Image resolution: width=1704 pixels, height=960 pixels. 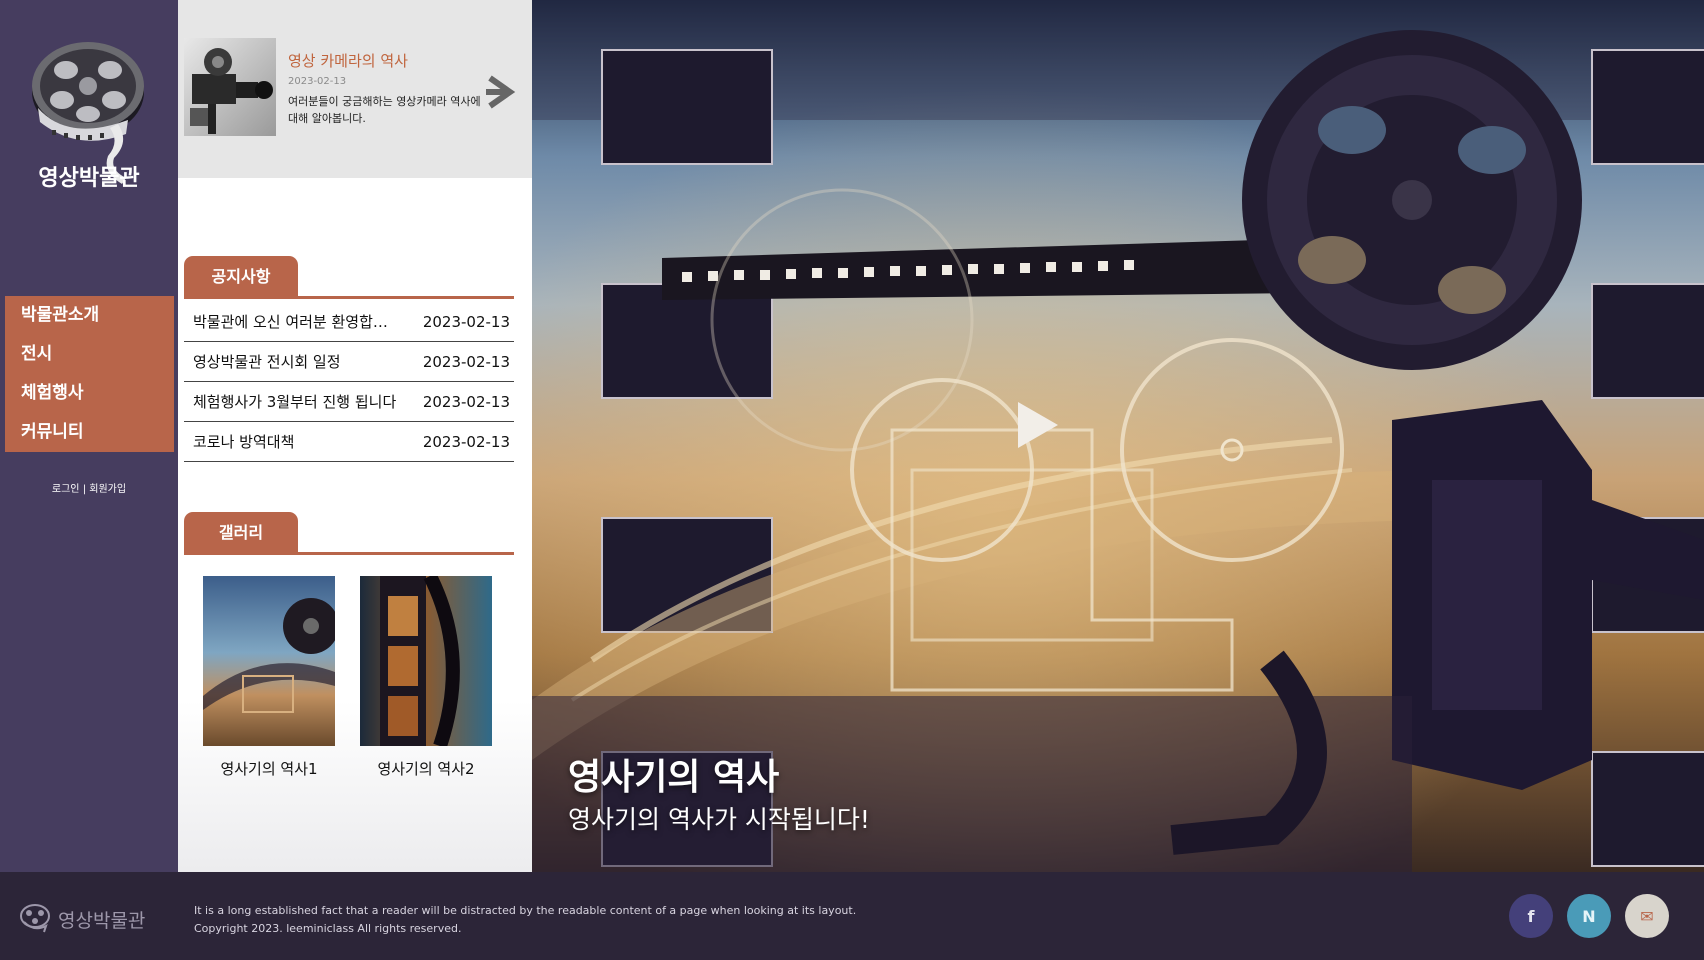 I want to click on notice-title: 박물관에 오신 여러분 환영합니다, so click(x=292, y=321).